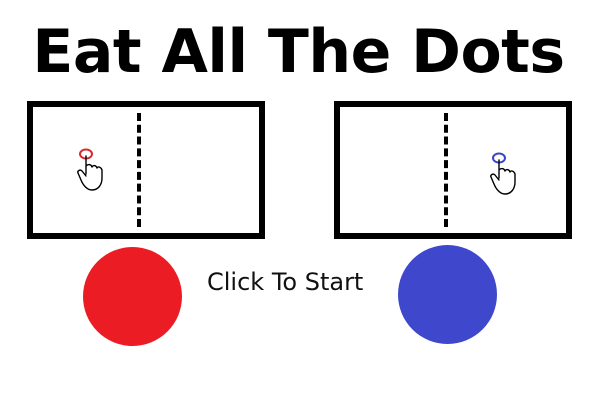 The height and width of the screenshot is (401, 597). I want to click on blue-player-dot, so click(447, 294).